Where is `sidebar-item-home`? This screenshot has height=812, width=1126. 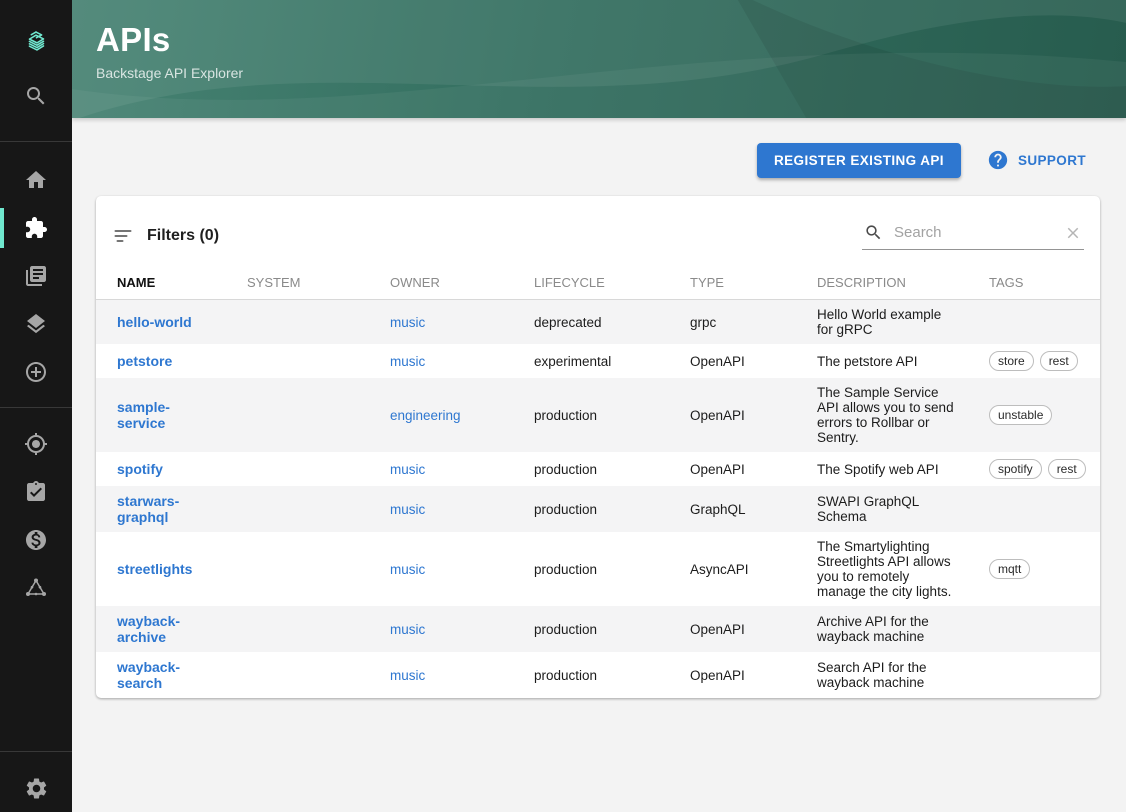
sidebar-item-home is located at coordinates (36, 180).